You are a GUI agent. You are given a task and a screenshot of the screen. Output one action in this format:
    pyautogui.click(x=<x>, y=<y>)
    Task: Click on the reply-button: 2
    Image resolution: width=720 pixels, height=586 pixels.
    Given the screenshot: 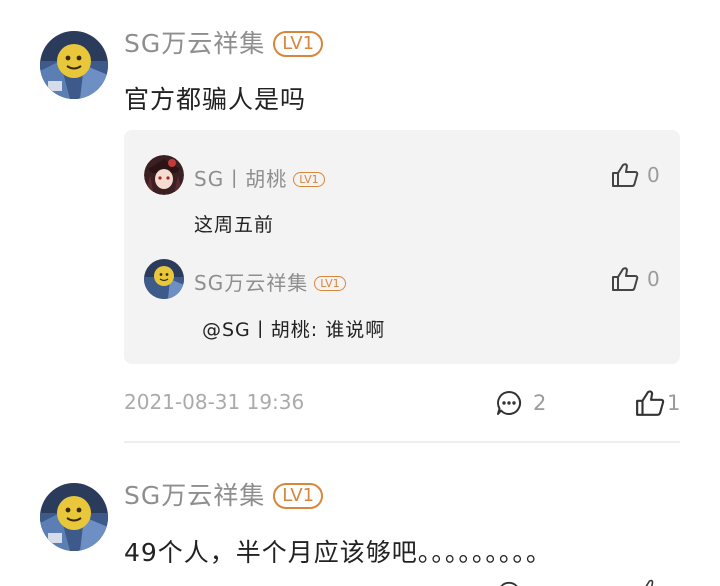 What is the action you would take?
    pyautogui.click(x=520, y=403)
    